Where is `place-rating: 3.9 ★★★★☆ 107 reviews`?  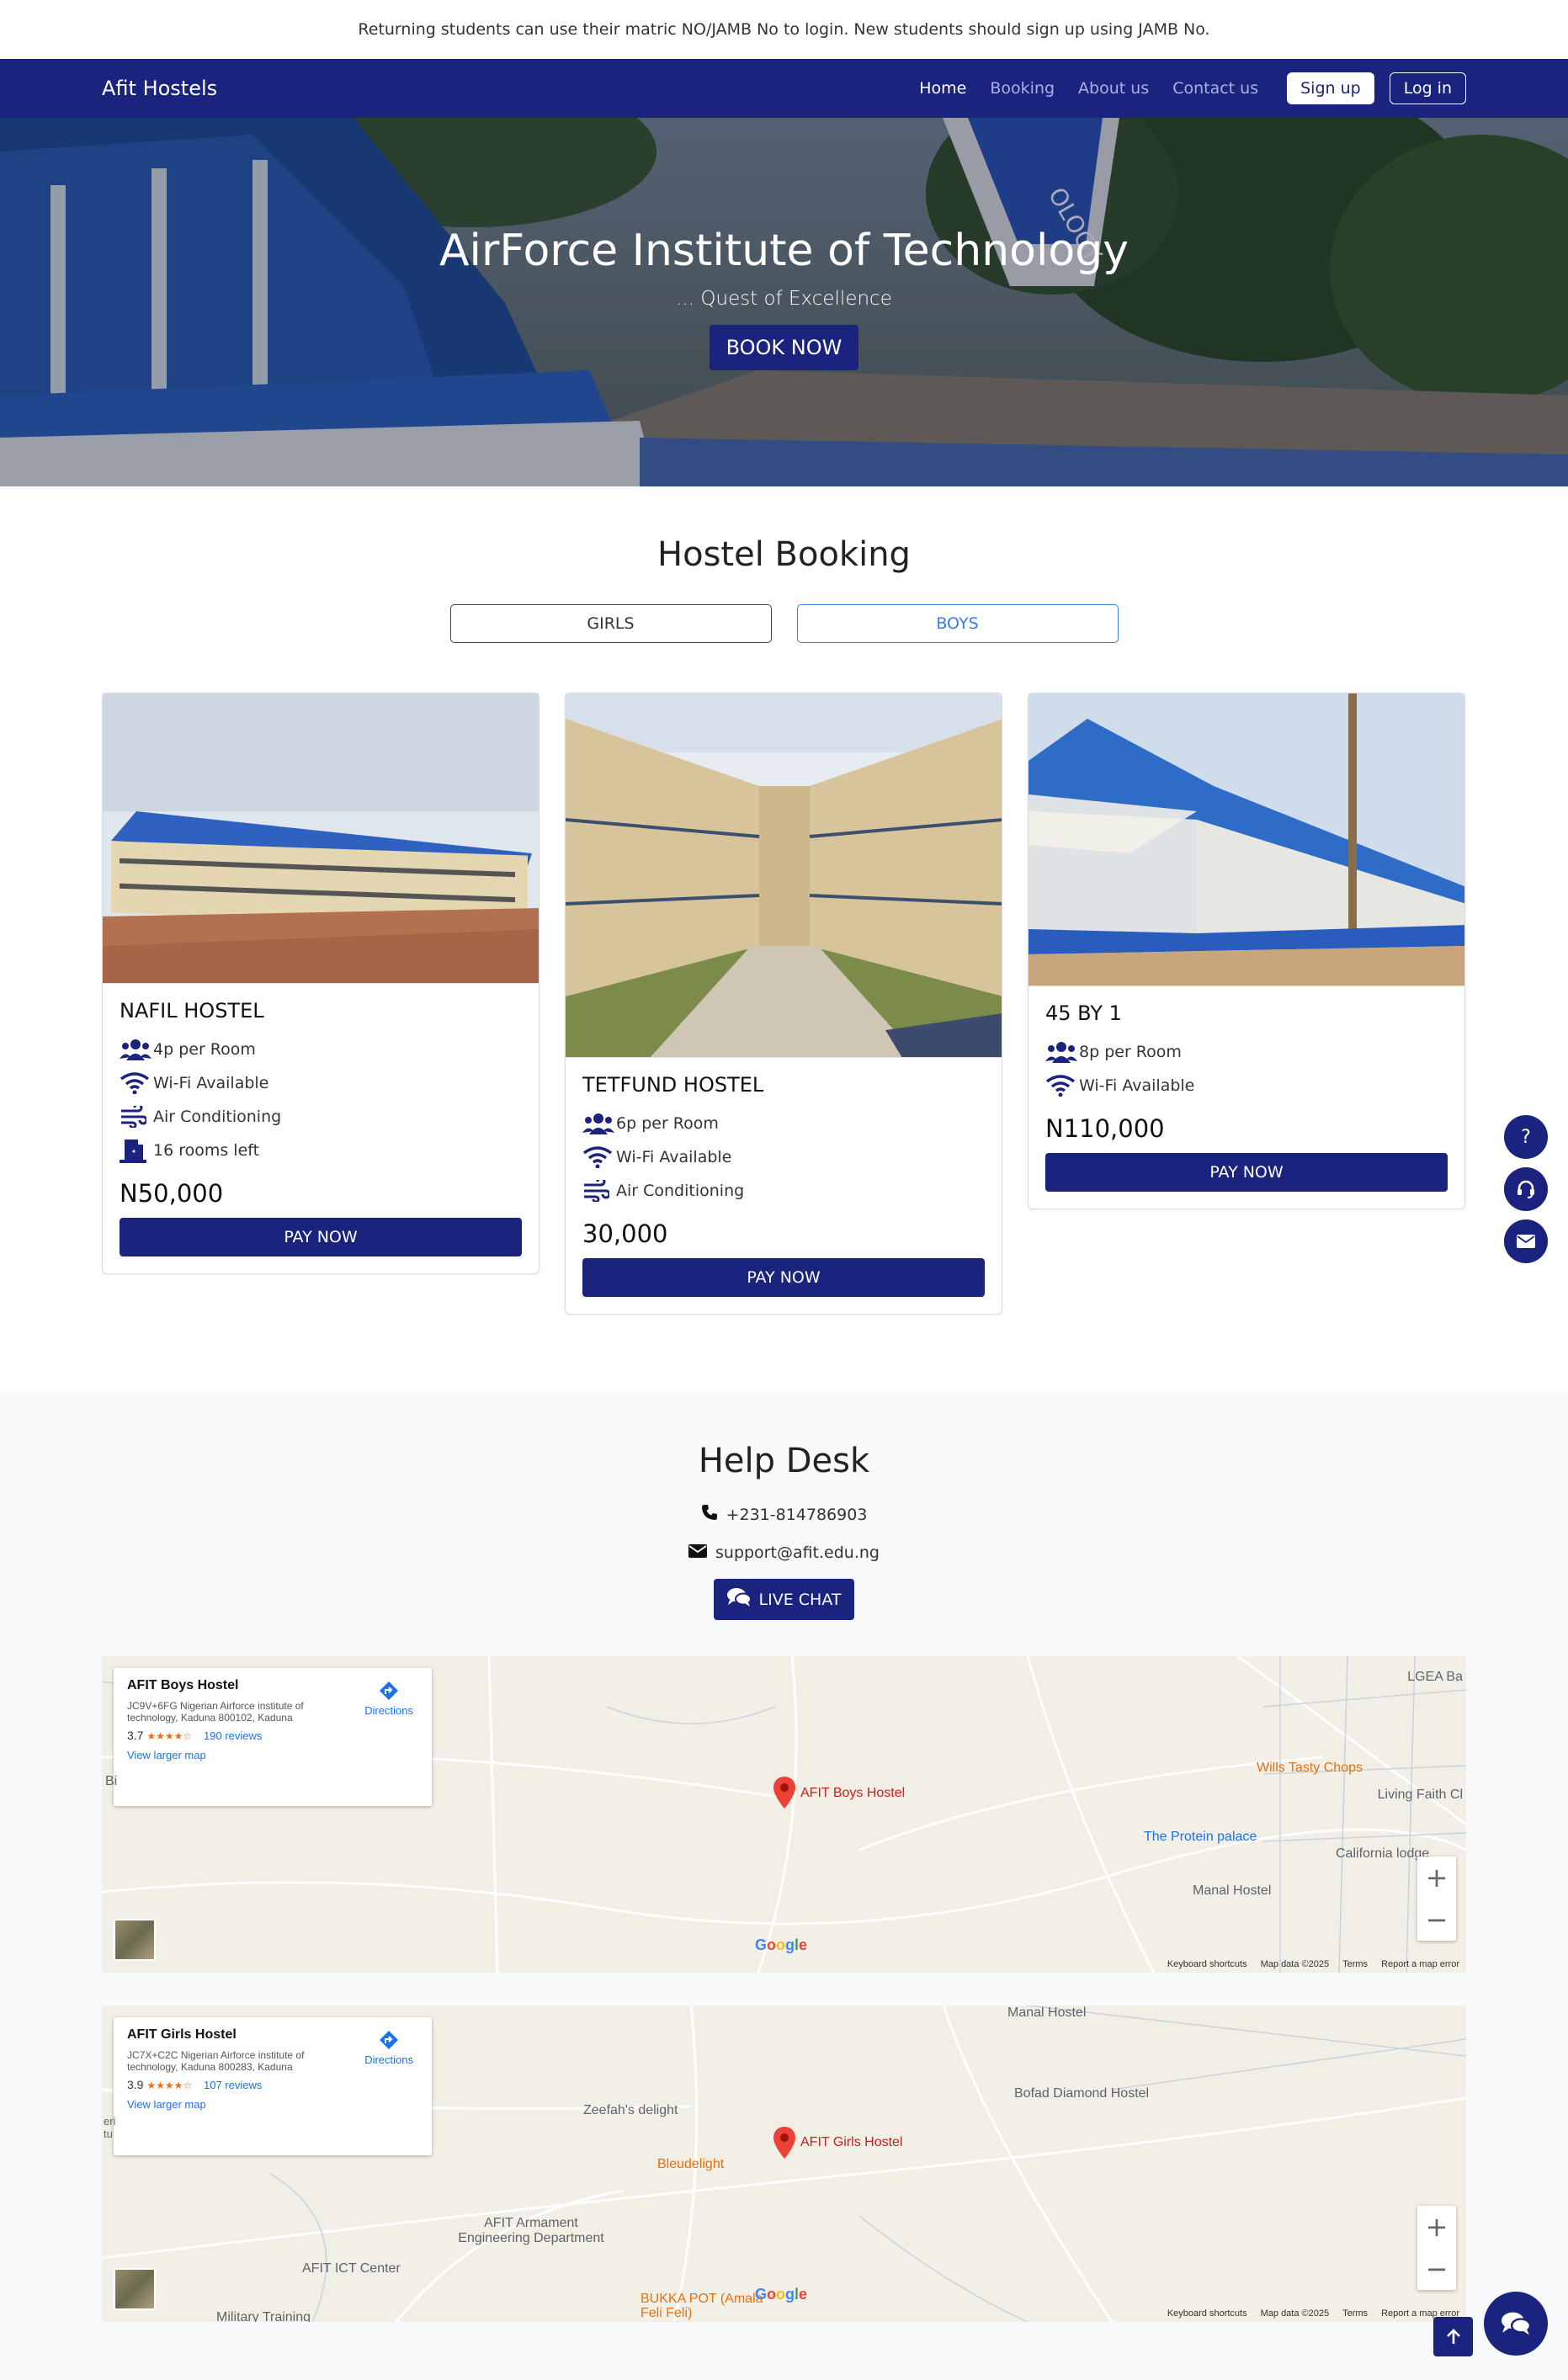
place-rating: 3.9 ★★★★☆ 107 reviews is located at coordinates (272, 2084).